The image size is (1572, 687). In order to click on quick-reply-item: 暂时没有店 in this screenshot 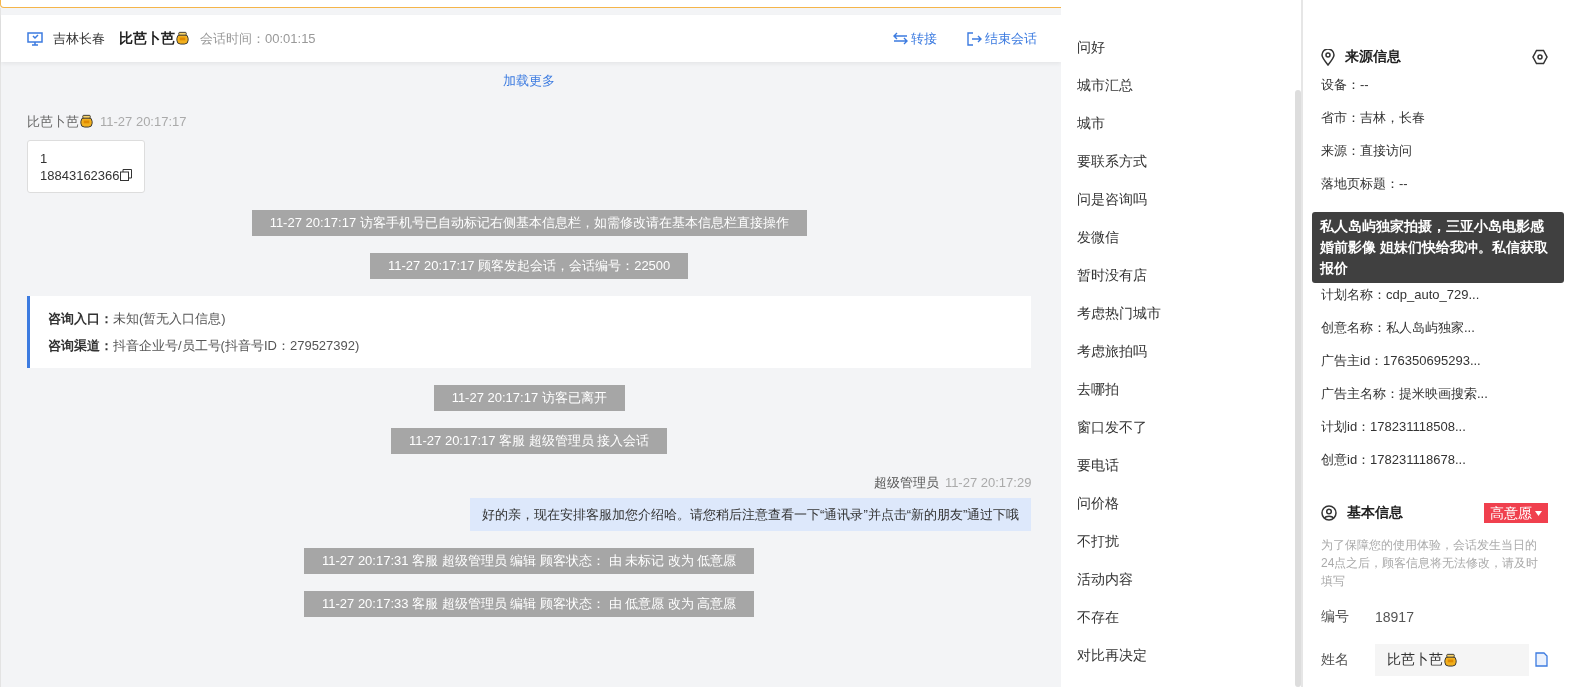, I will do `click(1186, 275)`.